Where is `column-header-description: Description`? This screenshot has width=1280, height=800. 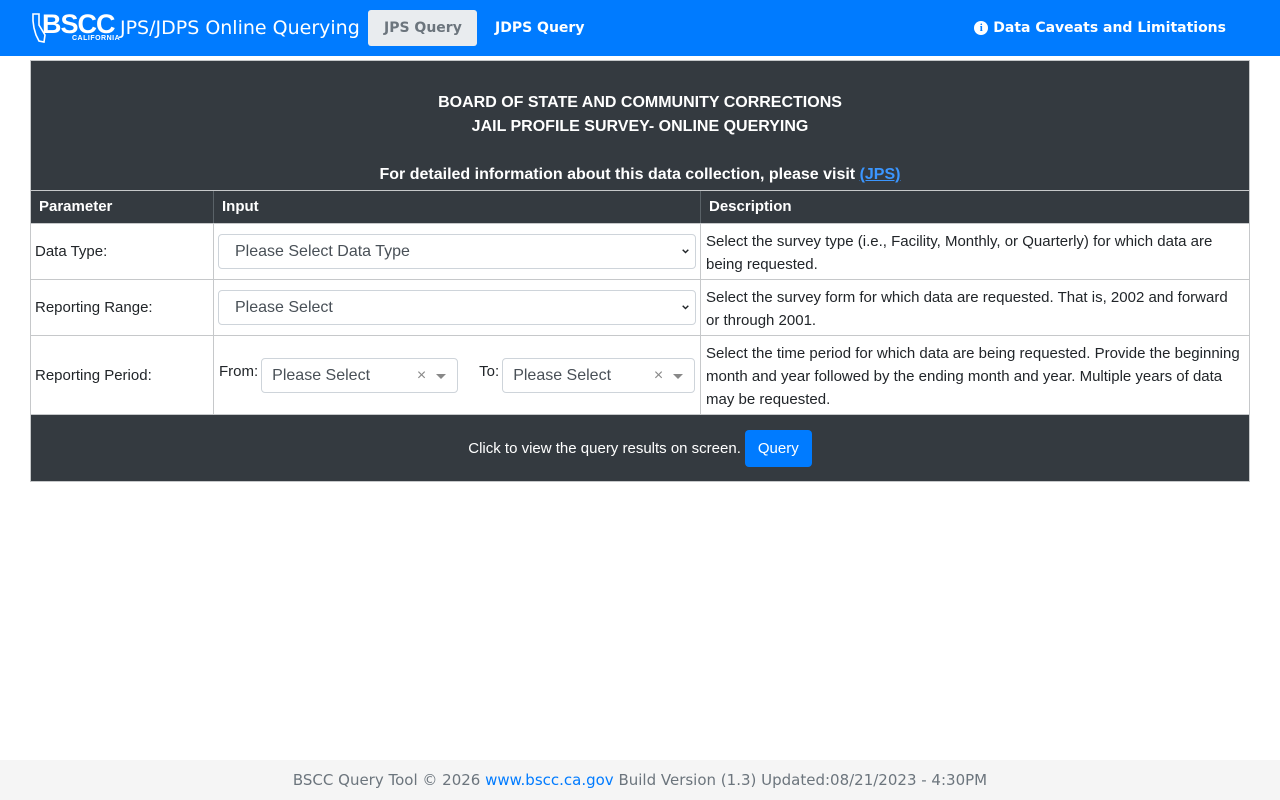
column-header-description: Description is located at coordinates (750, 206).